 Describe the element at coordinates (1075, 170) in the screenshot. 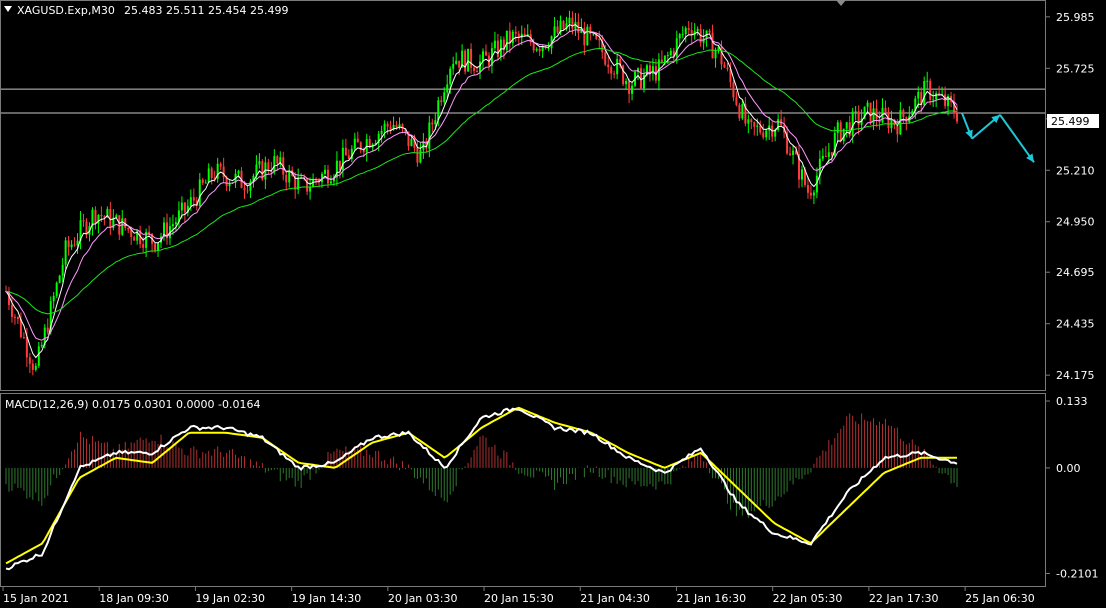

I see `price-tick-label: 25.210` at that location.